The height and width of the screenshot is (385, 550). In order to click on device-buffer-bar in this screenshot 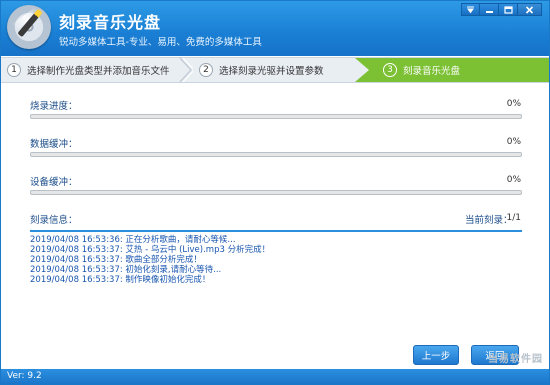, I will do `click(276, 192)`.